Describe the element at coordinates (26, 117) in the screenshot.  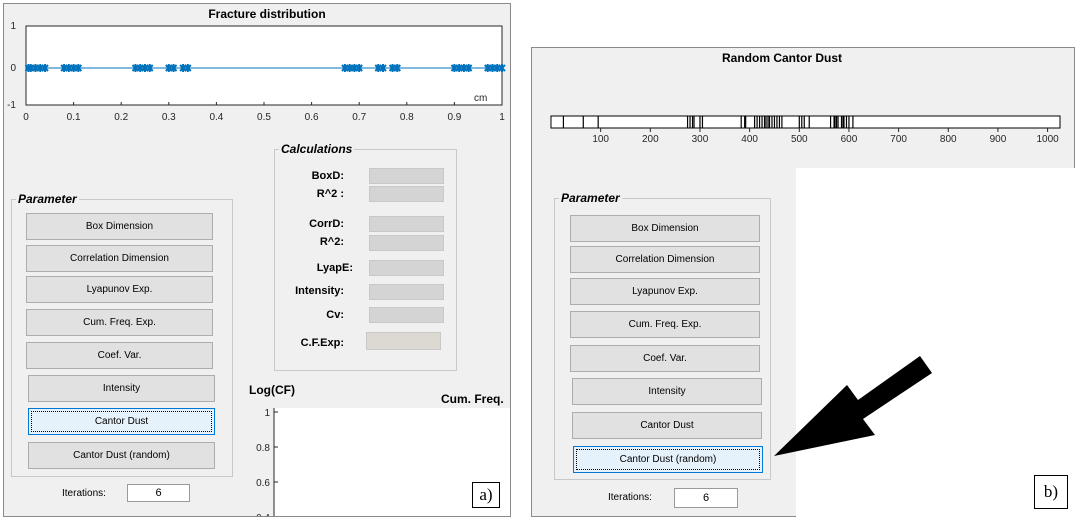
I see `x-tick-label: 0` at that location.